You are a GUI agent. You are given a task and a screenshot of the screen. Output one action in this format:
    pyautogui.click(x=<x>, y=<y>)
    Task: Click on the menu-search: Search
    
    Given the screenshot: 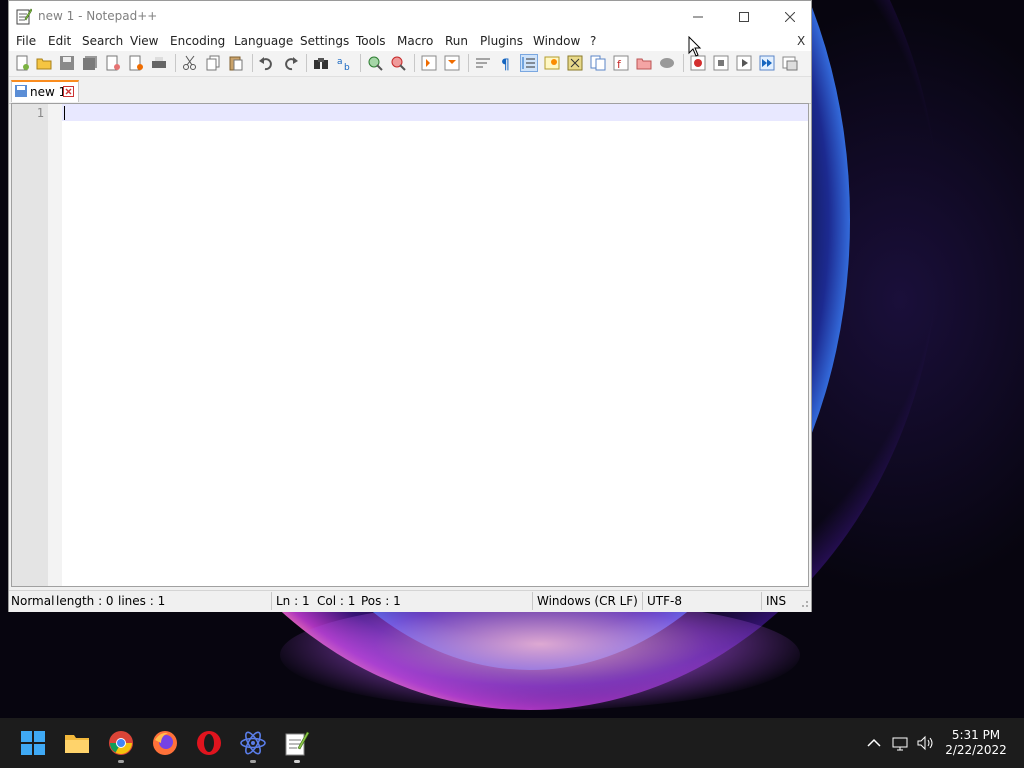 What is the action you would take?
    pyautogui.click(x=102, y=41)
    